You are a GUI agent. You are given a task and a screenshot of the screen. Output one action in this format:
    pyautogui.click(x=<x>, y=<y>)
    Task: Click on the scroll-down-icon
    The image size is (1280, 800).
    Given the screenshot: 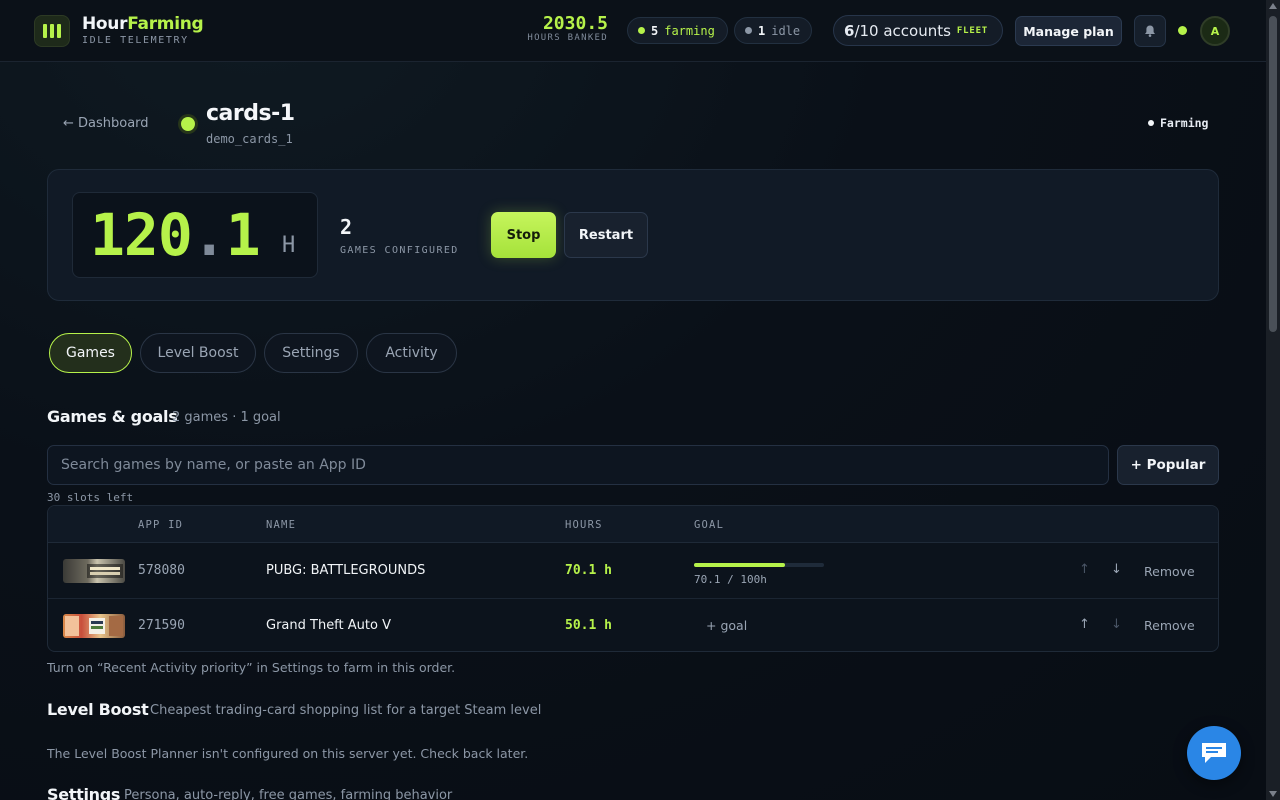 What is the action you would take?
    pyautogui.click(x=1273, y=794)
    